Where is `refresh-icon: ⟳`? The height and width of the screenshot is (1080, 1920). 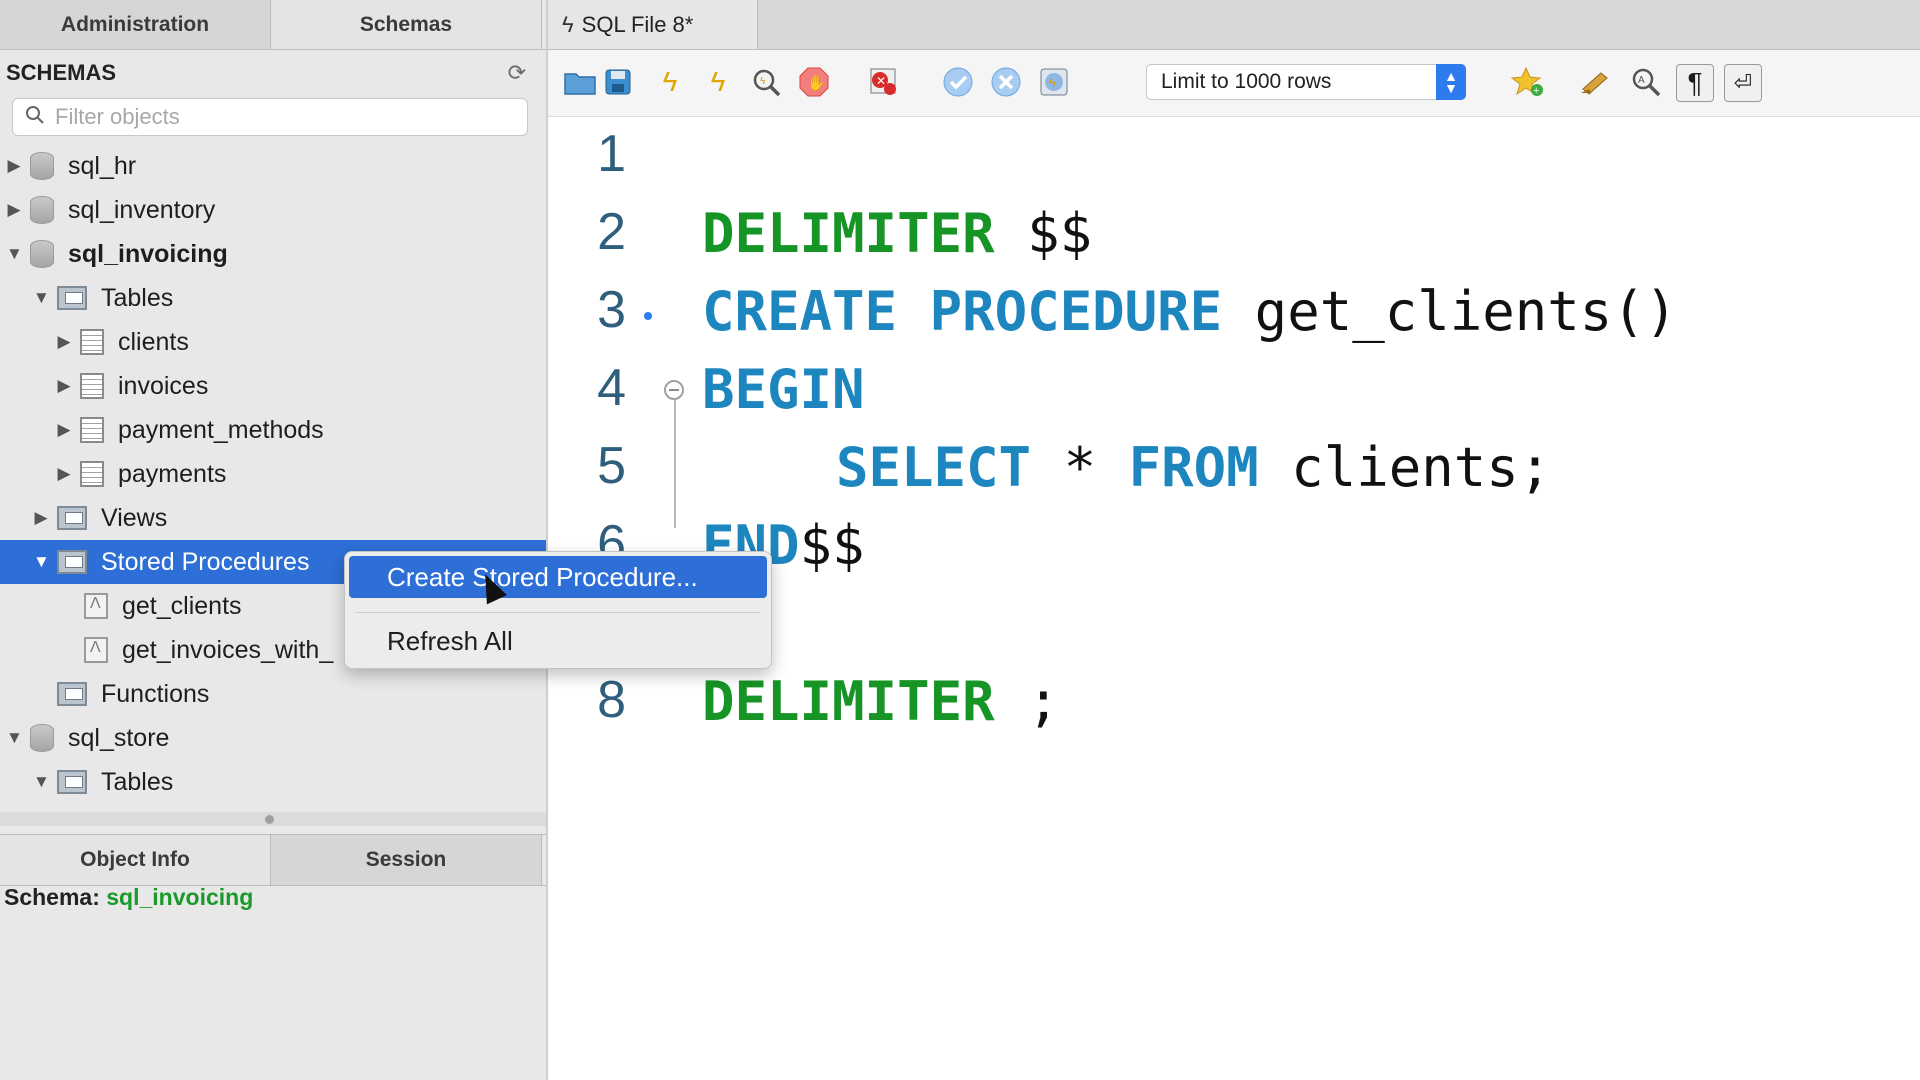 refresh-icon: ⟳ is located at coordinates (517, 73).